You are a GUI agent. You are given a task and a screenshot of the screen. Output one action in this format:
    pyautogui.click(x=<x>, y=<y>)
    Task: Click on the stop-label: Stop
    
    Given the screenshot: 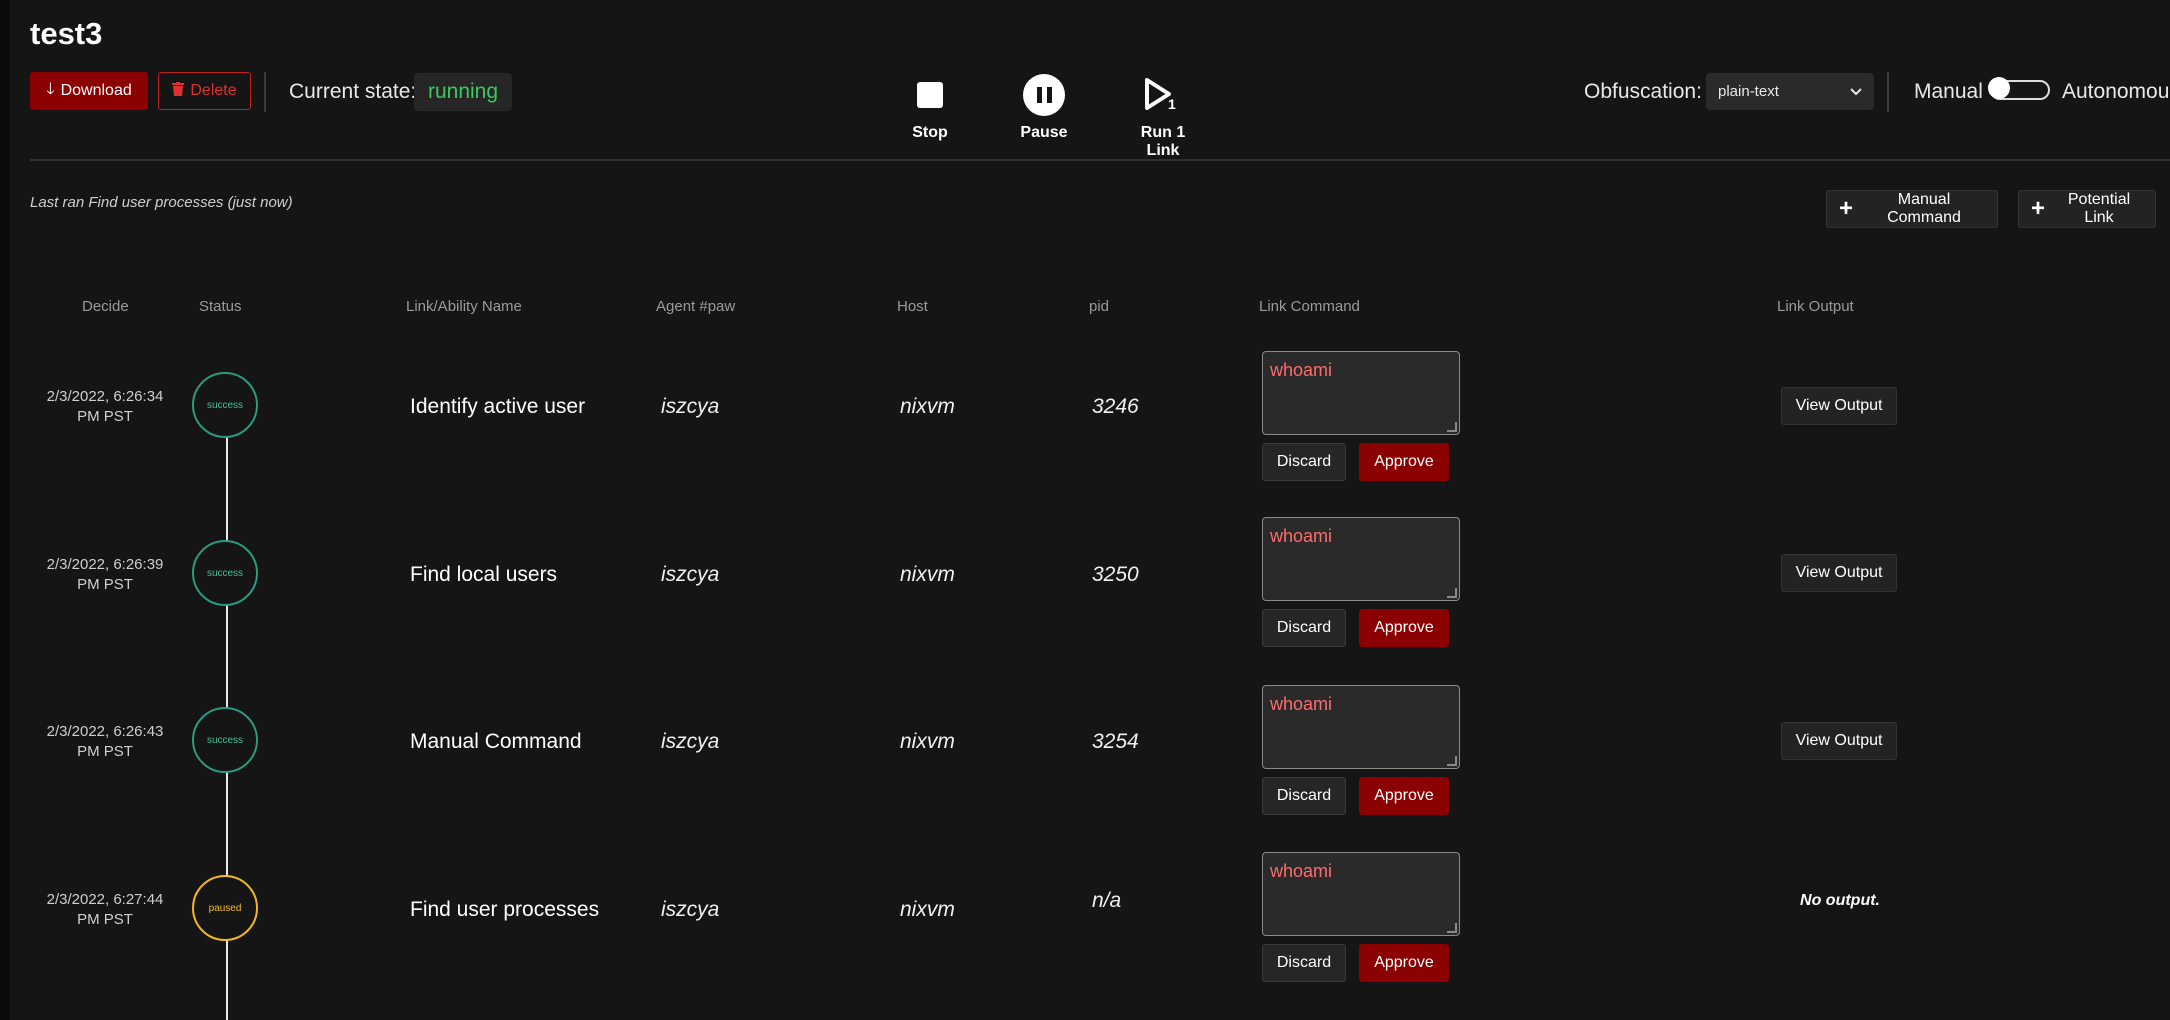 What is the action you would take?
    pyautogui.click(x=930, y=132)
    